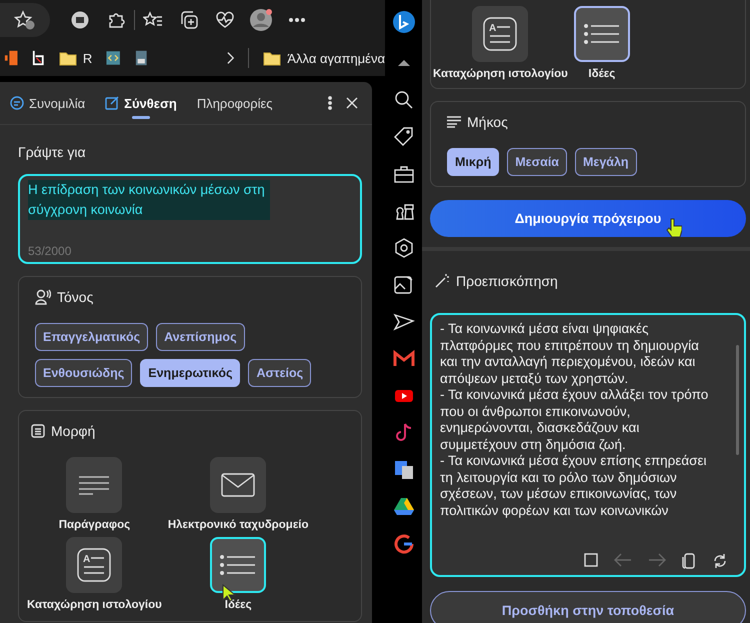  Describe the element at coordinates (91, 337) in the screenshot. I see `tone-chip: Επαγγελματικός` at that location.